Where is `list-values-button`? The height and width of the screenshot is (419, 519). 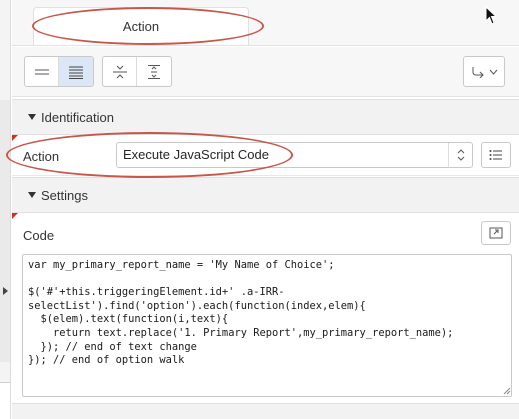
list-values-button is located at coordinates (496, 155).